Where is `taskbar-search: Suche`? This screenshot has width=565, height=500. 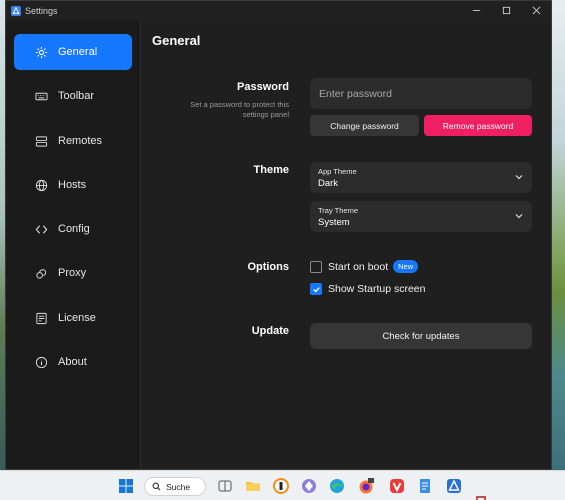
taskbar-search: Suche is located at coordinates (175, 486).